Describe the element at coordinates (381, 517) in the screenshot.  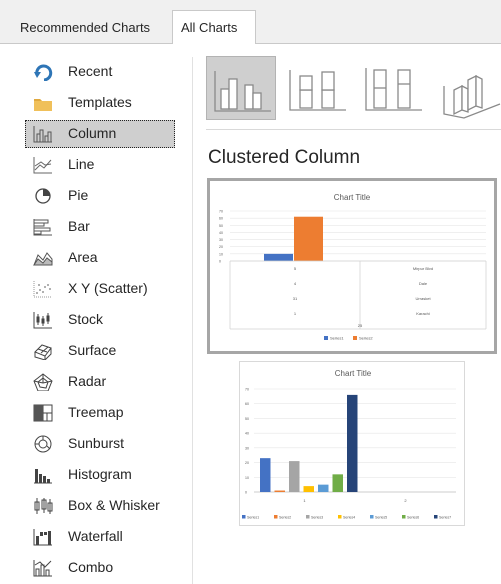
I see `legend-label: Series5` at that location.